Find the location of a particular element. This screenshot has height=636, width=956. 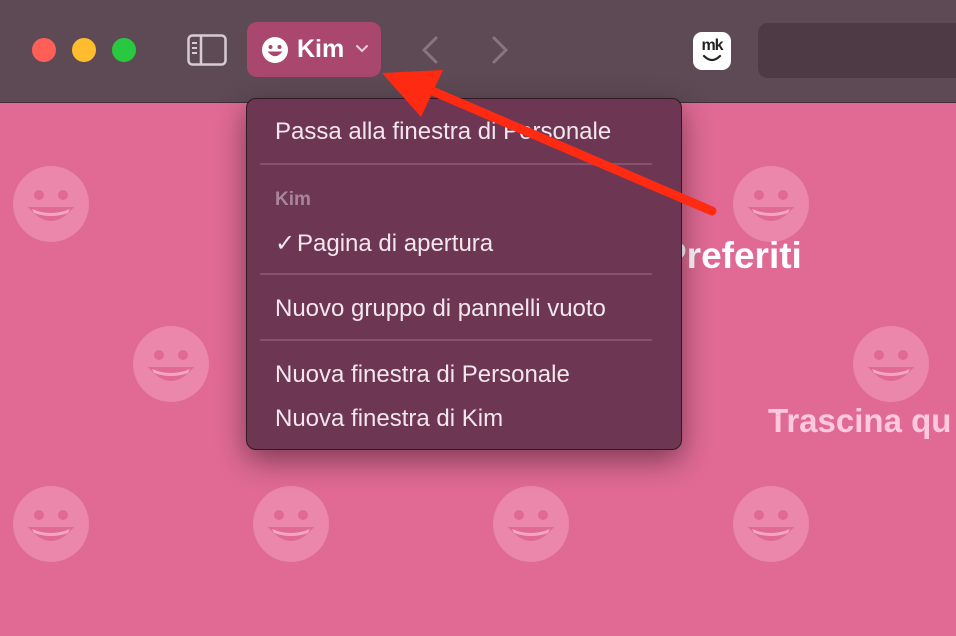

extension-smile-icon is located at coordinates (712, 58).